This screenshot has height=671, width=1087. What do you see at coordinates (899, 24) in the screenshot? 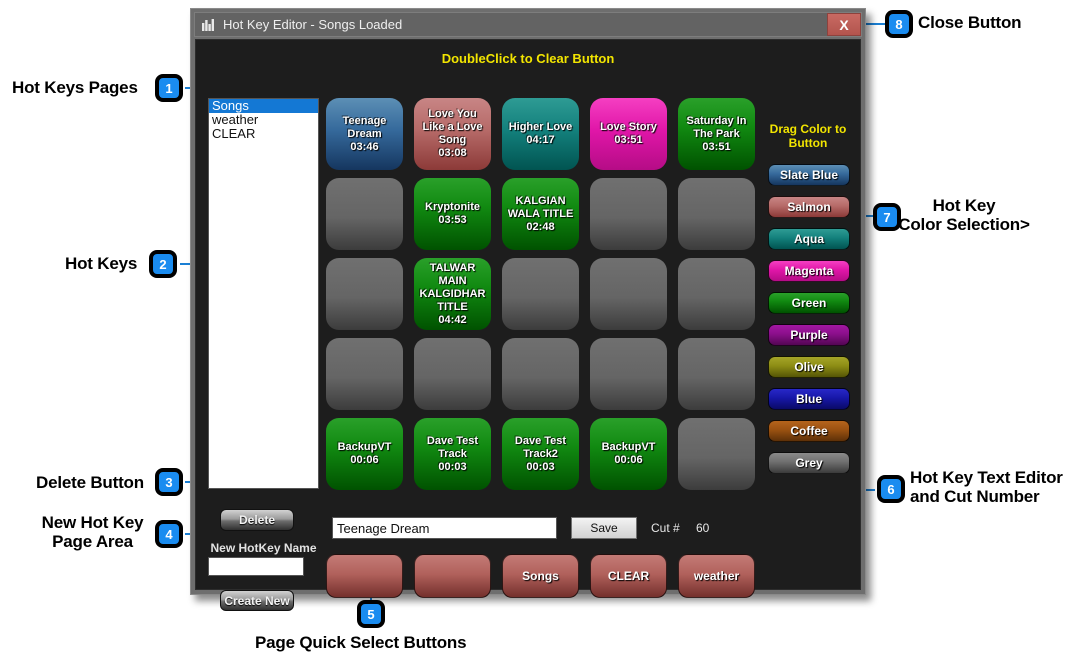
I see `annotation-badge-8: 8` at bounding box center [899, 24].